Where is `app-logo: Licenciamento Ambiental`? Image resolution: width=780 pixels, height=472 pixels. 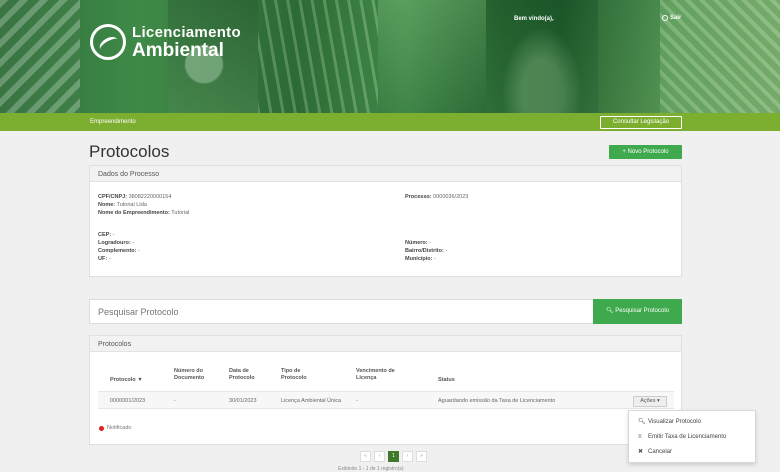 app-logo: Licenciamento Ambiental is located at coordinates (165, 42).